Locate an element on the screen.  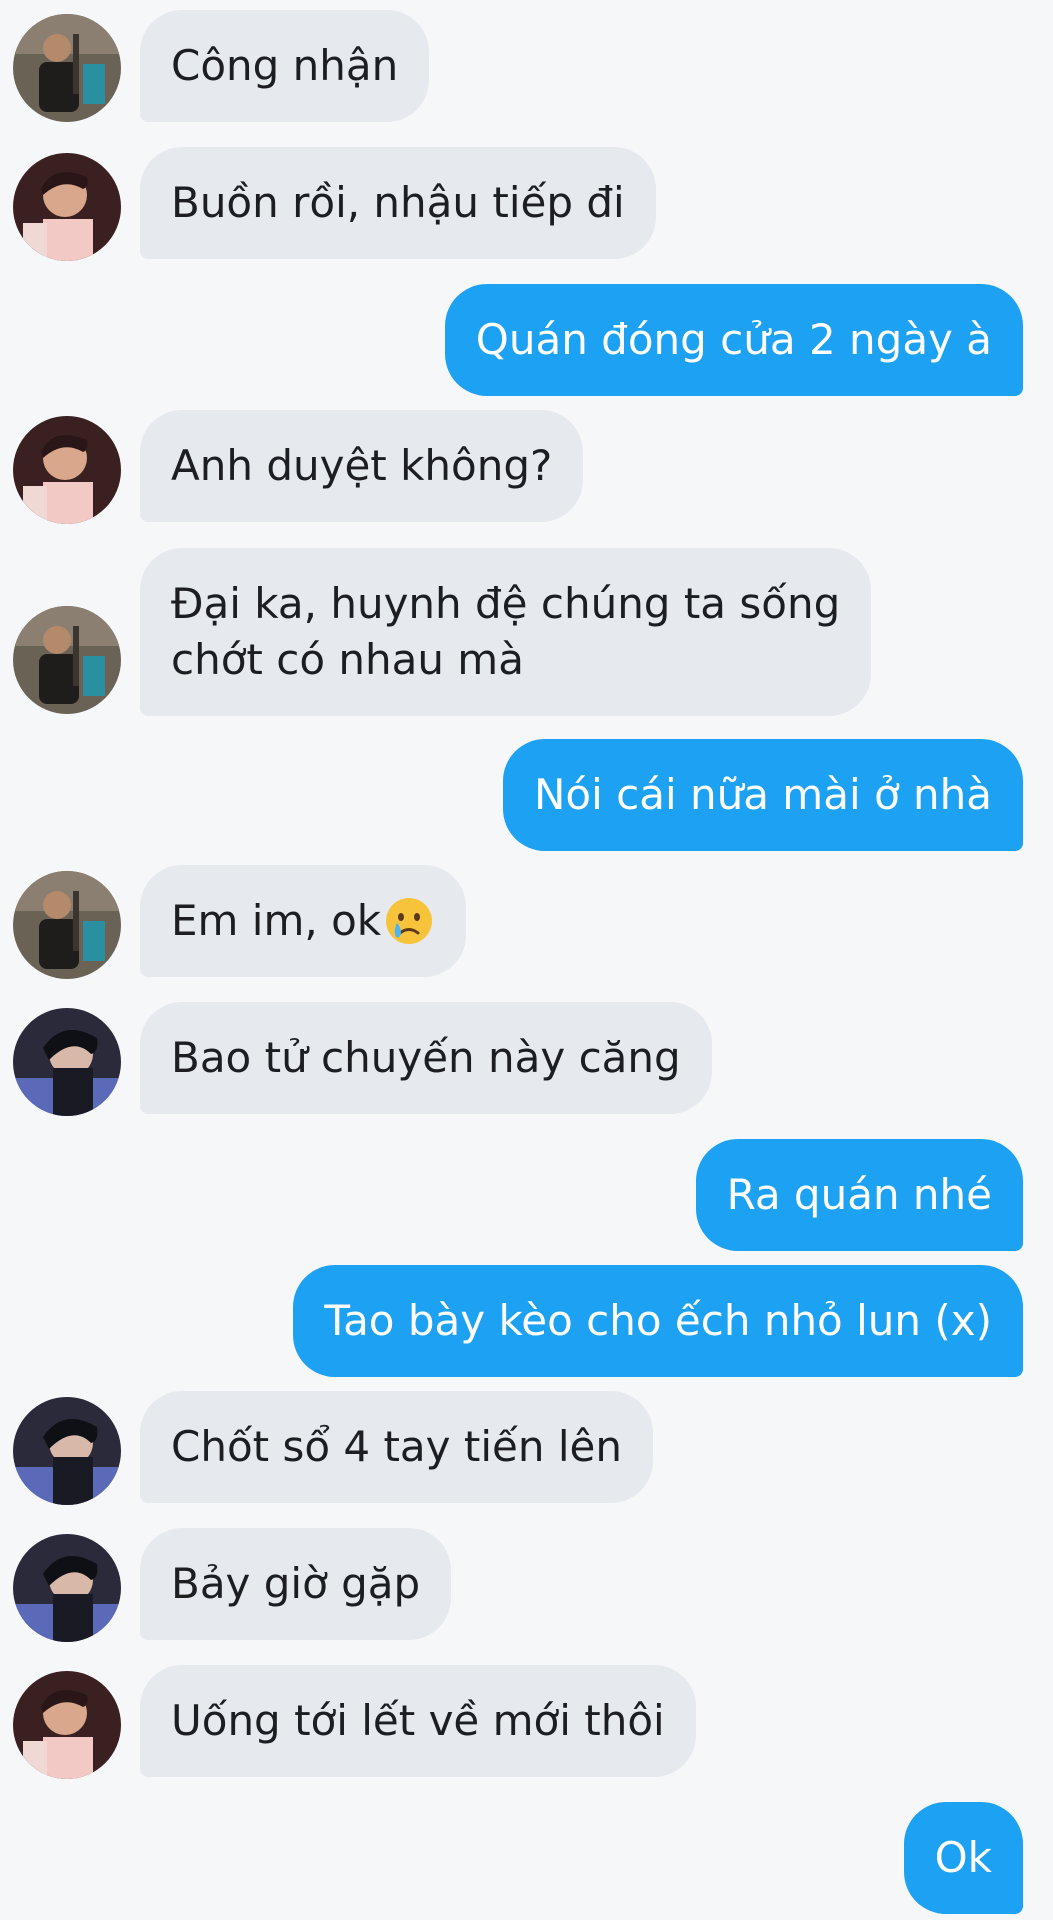
message-row: Buồn rồi, nhậu tiếp đi is located at coordinates (526, 204).